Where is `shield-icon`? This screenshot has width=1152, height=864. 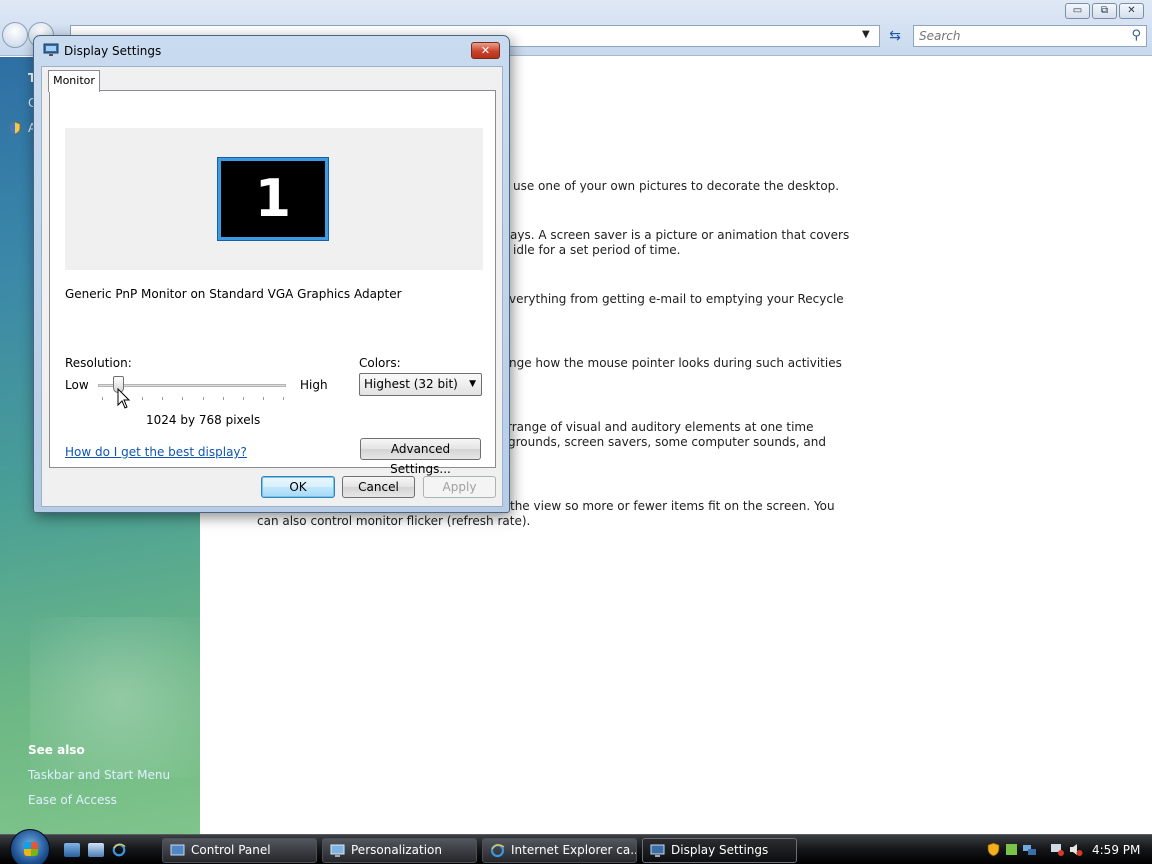
shield-icon is located at coordinates (15, 128).